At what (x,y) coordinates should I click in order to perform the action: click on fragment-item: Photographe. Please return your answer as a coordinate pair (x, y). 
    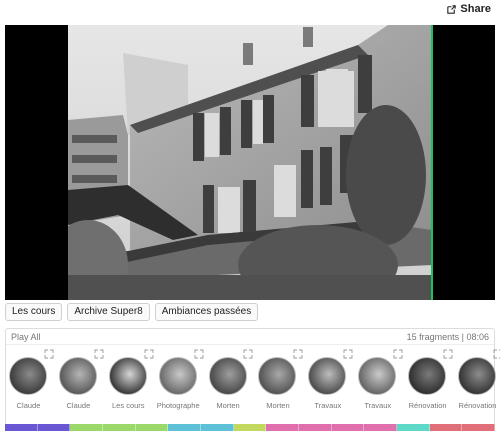
    Looking at the image, I should click on (181, 381).